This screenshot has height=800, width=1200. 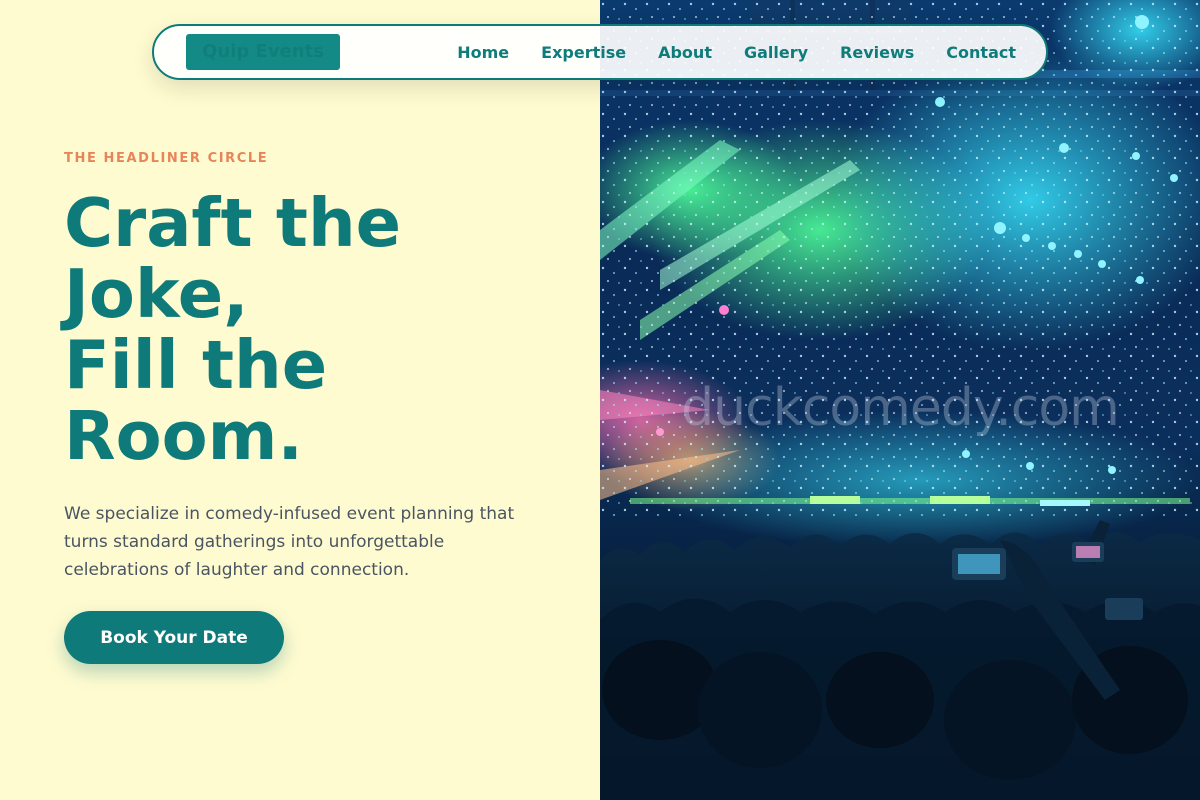 I want to click on book-your-date-button: Book Your Date, so click(x=174, y=637).